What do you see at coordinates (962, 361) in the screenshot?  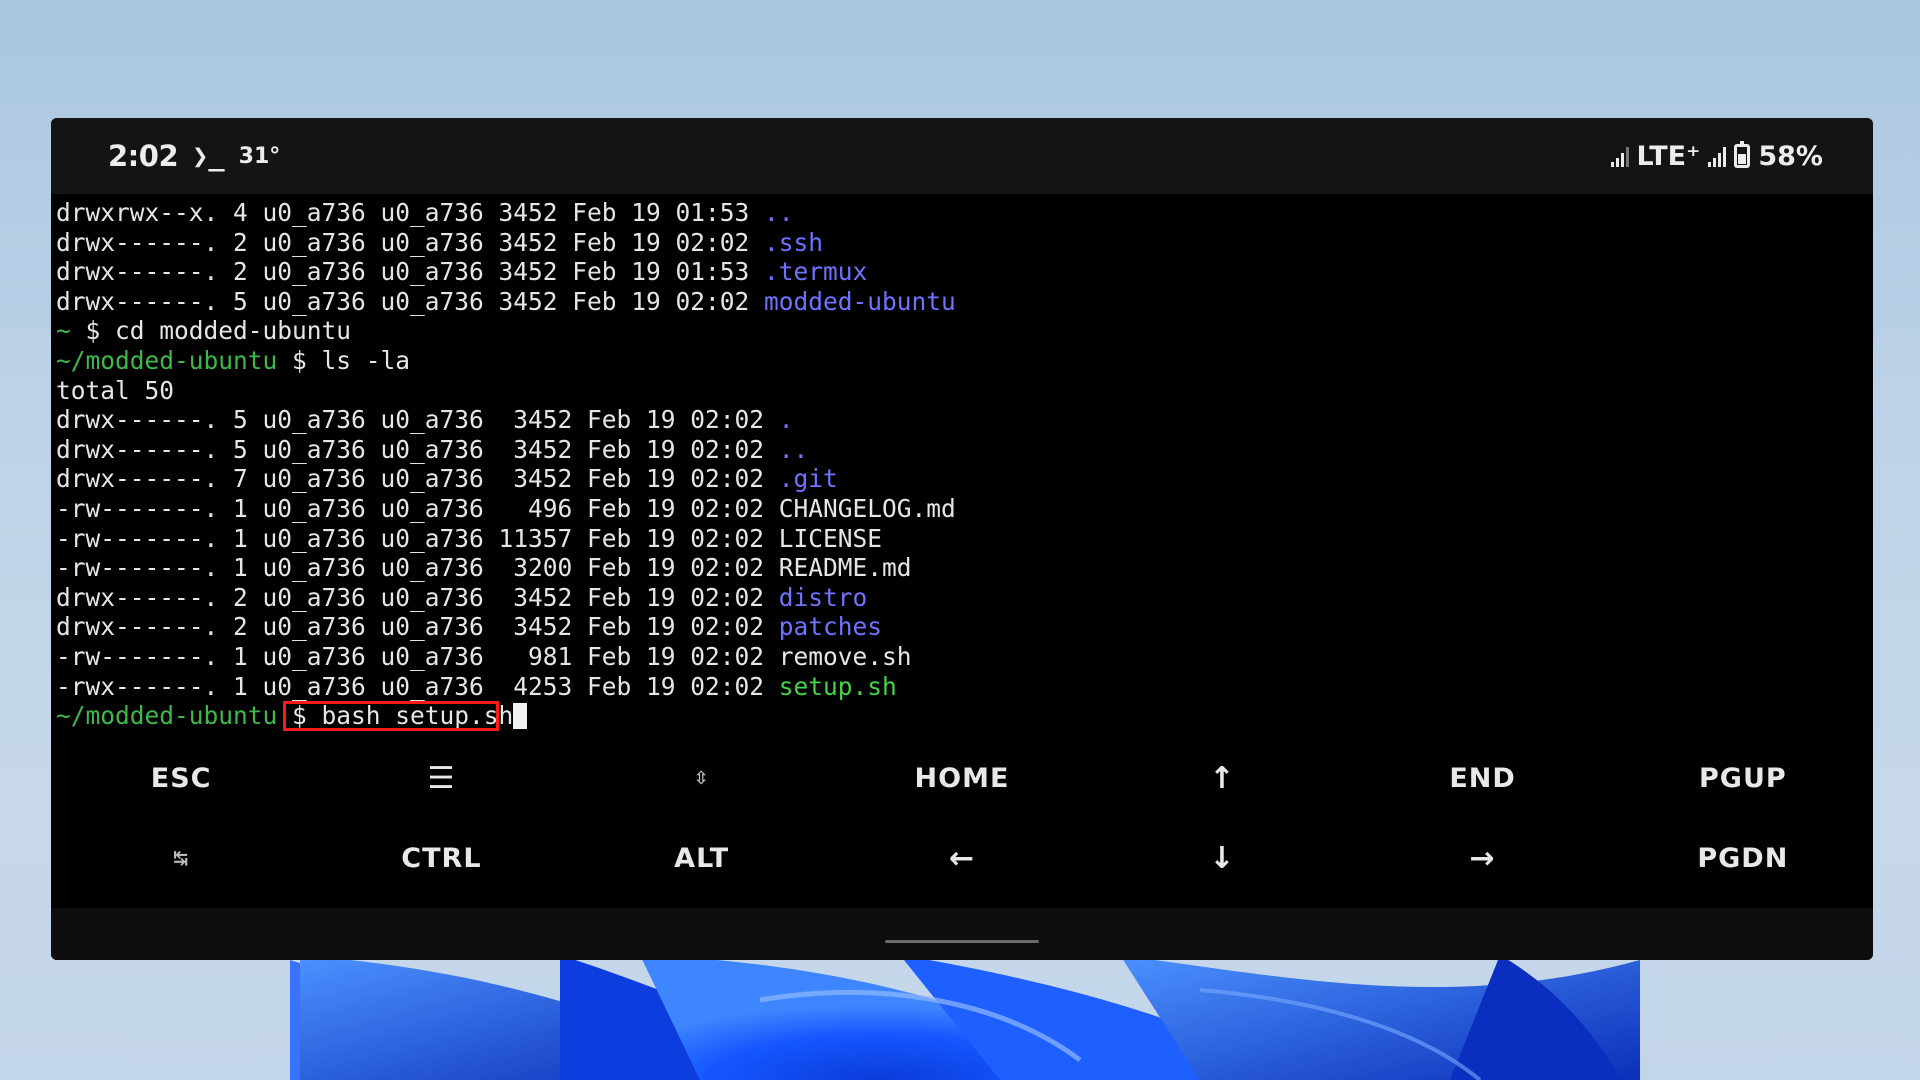 I see `terminal-line: ~/modded-ubuntu $ ls -la` at bounding box center [962, 361].